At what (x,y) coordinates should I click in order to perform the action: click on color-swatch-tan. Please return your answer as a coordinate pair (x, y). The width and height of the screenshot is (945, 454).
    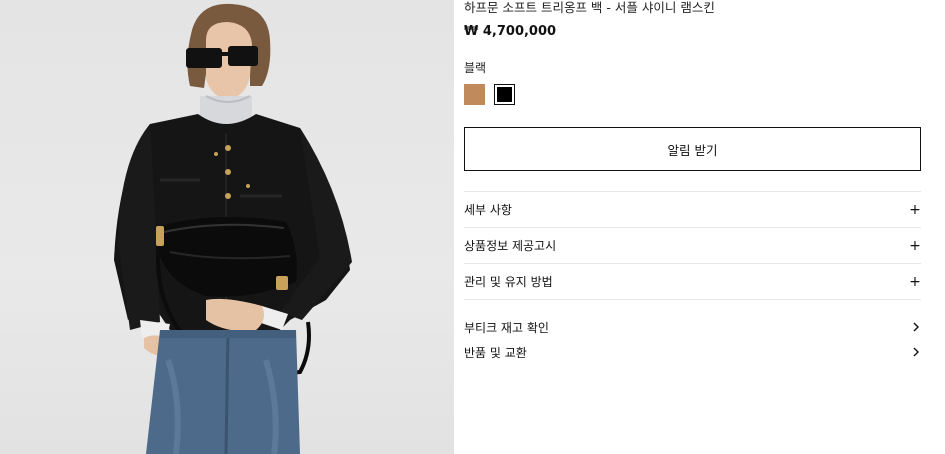
    Looking at the image, I should click on (474, 94).